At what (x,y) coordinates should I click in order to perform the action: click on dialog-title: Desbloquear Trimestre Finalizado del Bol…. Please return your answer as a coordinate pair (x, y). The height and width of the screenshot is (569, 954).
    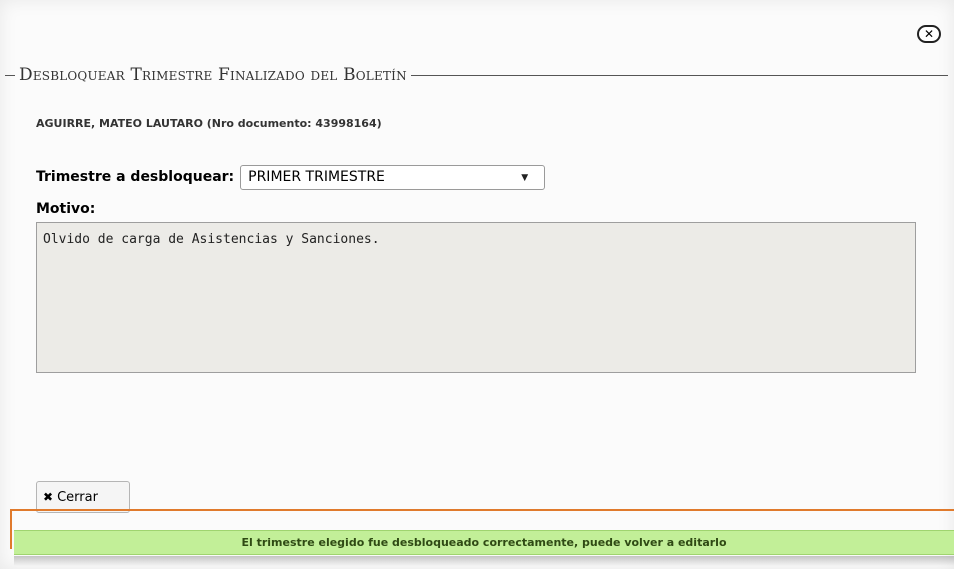
    Looking at the image, I should click on (213, 75).